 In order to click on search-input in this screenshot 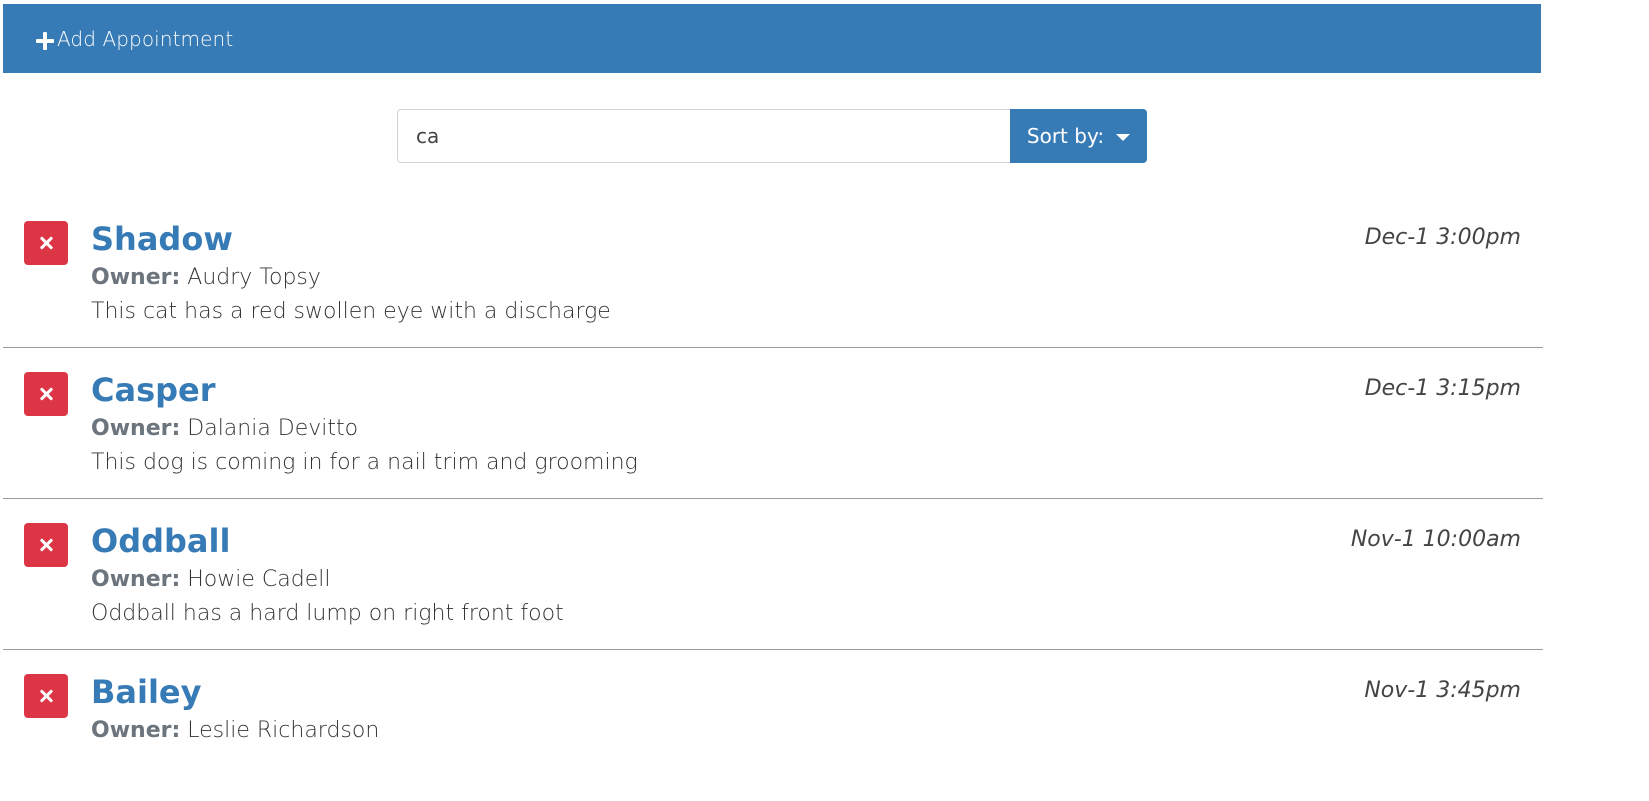, I will do `click(703, 136)`.